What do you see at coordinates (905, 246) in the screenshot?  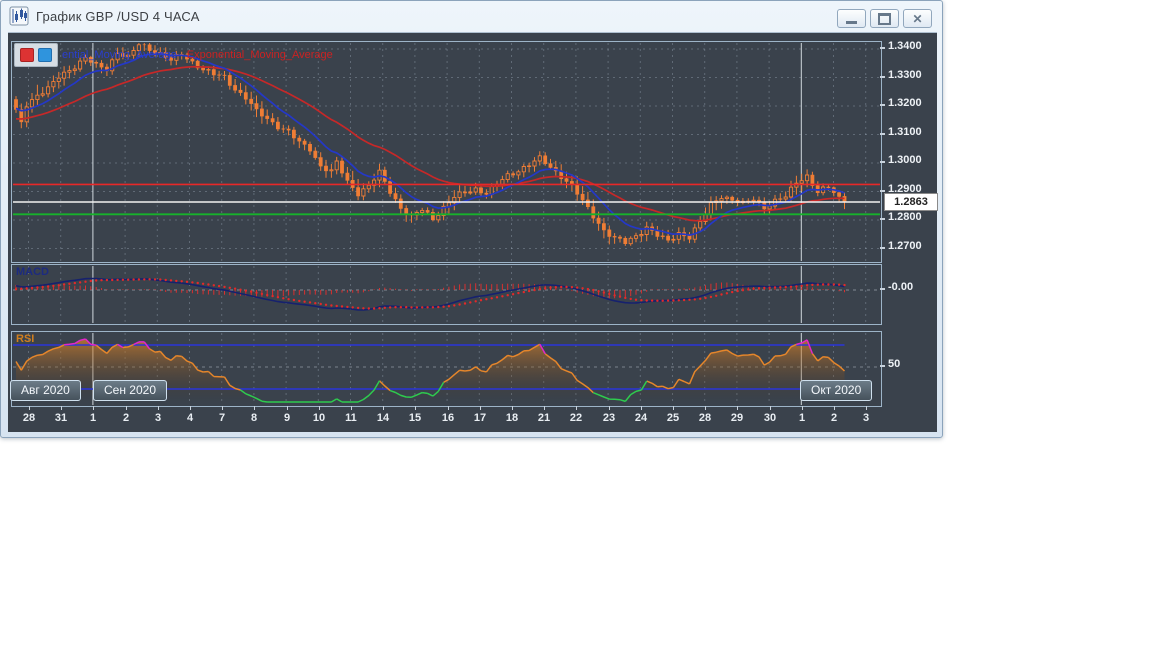 I see `price-axis-label: 1.2700` at bounding box center [905, 246].